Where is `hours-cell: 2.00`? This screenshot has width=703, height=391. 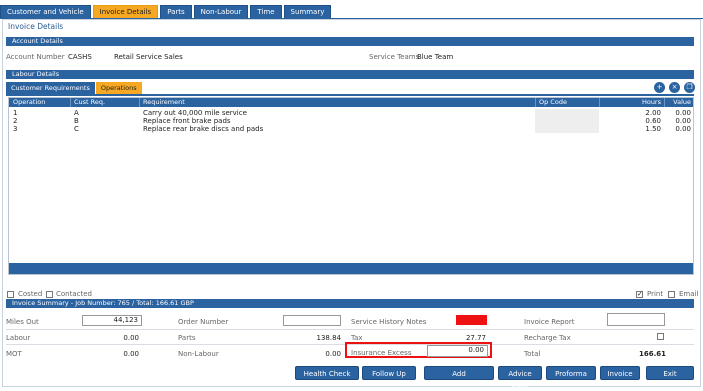 hours-cell: 2.00 is located at coordinates (653, 113).